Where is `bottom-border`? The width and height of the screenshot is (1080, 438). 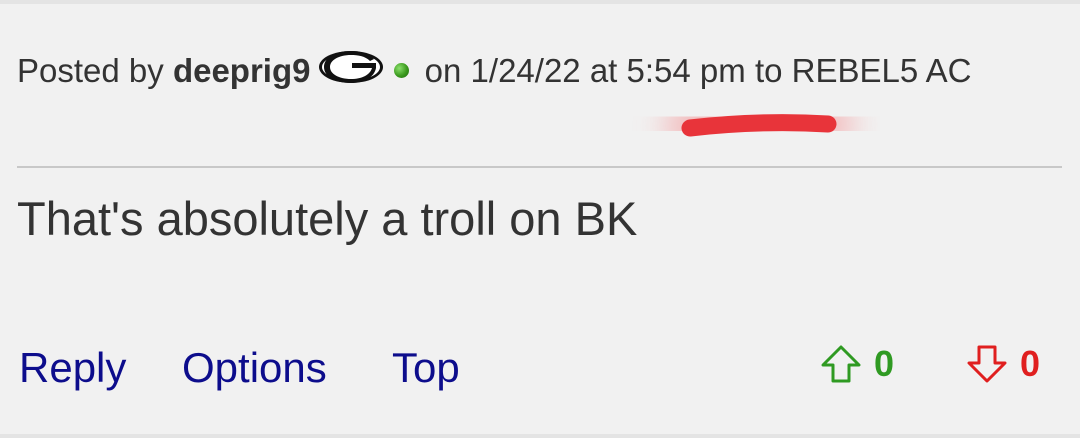
bottom-border is located at coordinates (540, 436).